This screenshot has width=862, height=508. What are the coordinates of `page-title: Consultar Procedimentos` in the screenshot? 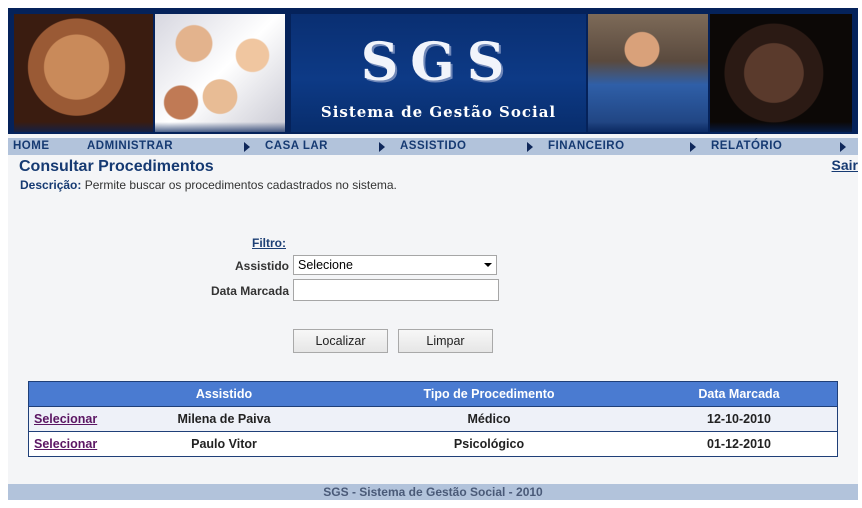 It's located at (116, 166).